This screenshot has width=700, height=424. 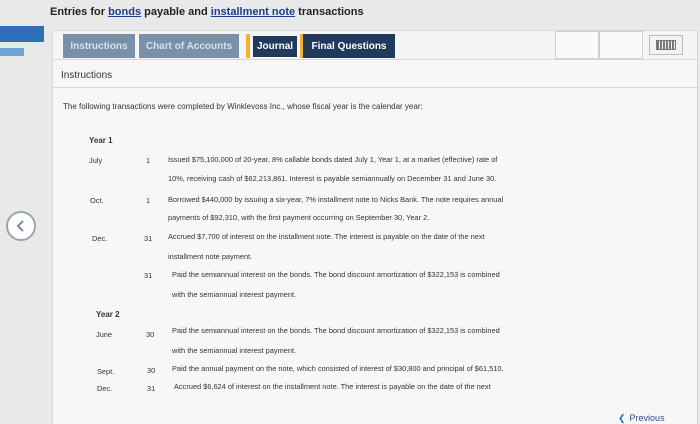 I want to click on brand-strip-secondary, so click(x=12, y=52).